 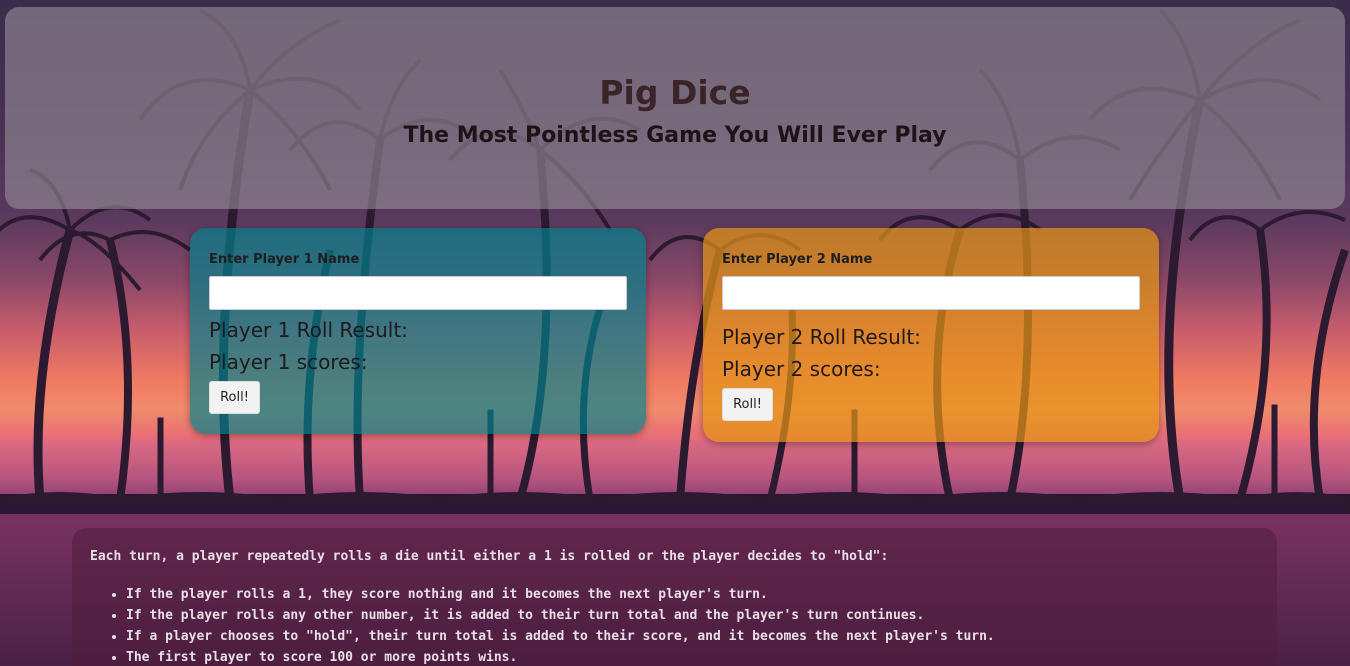 I want to click on player1-roll-button: Roll!, so click(x=234, y=397).